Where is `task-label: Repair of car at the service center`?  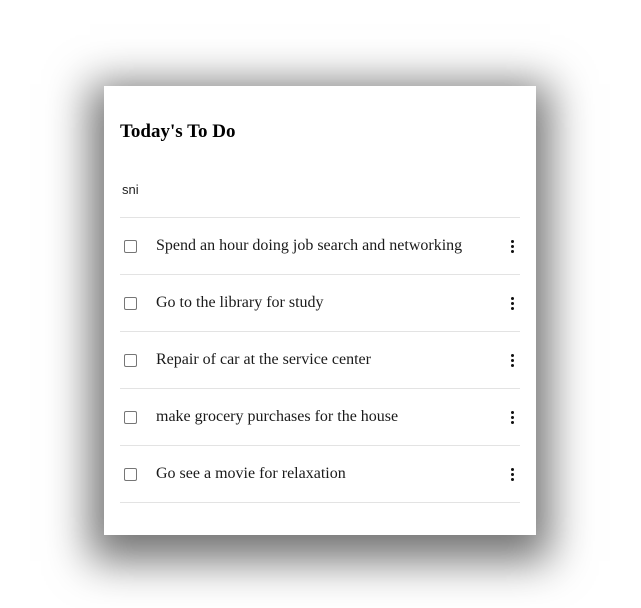
task-label: Repair of car at the service center is located at coordinates (263, 359).